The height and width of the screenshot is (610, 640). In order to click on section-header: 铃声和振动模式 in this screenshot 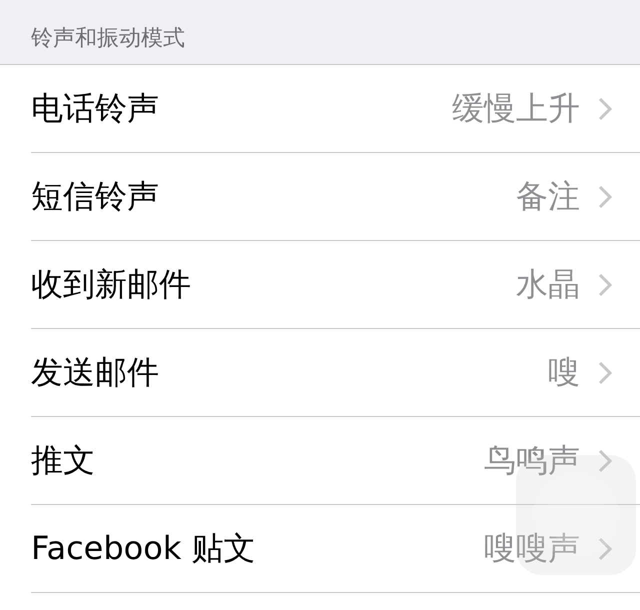, I will do `click(108, 39)`.